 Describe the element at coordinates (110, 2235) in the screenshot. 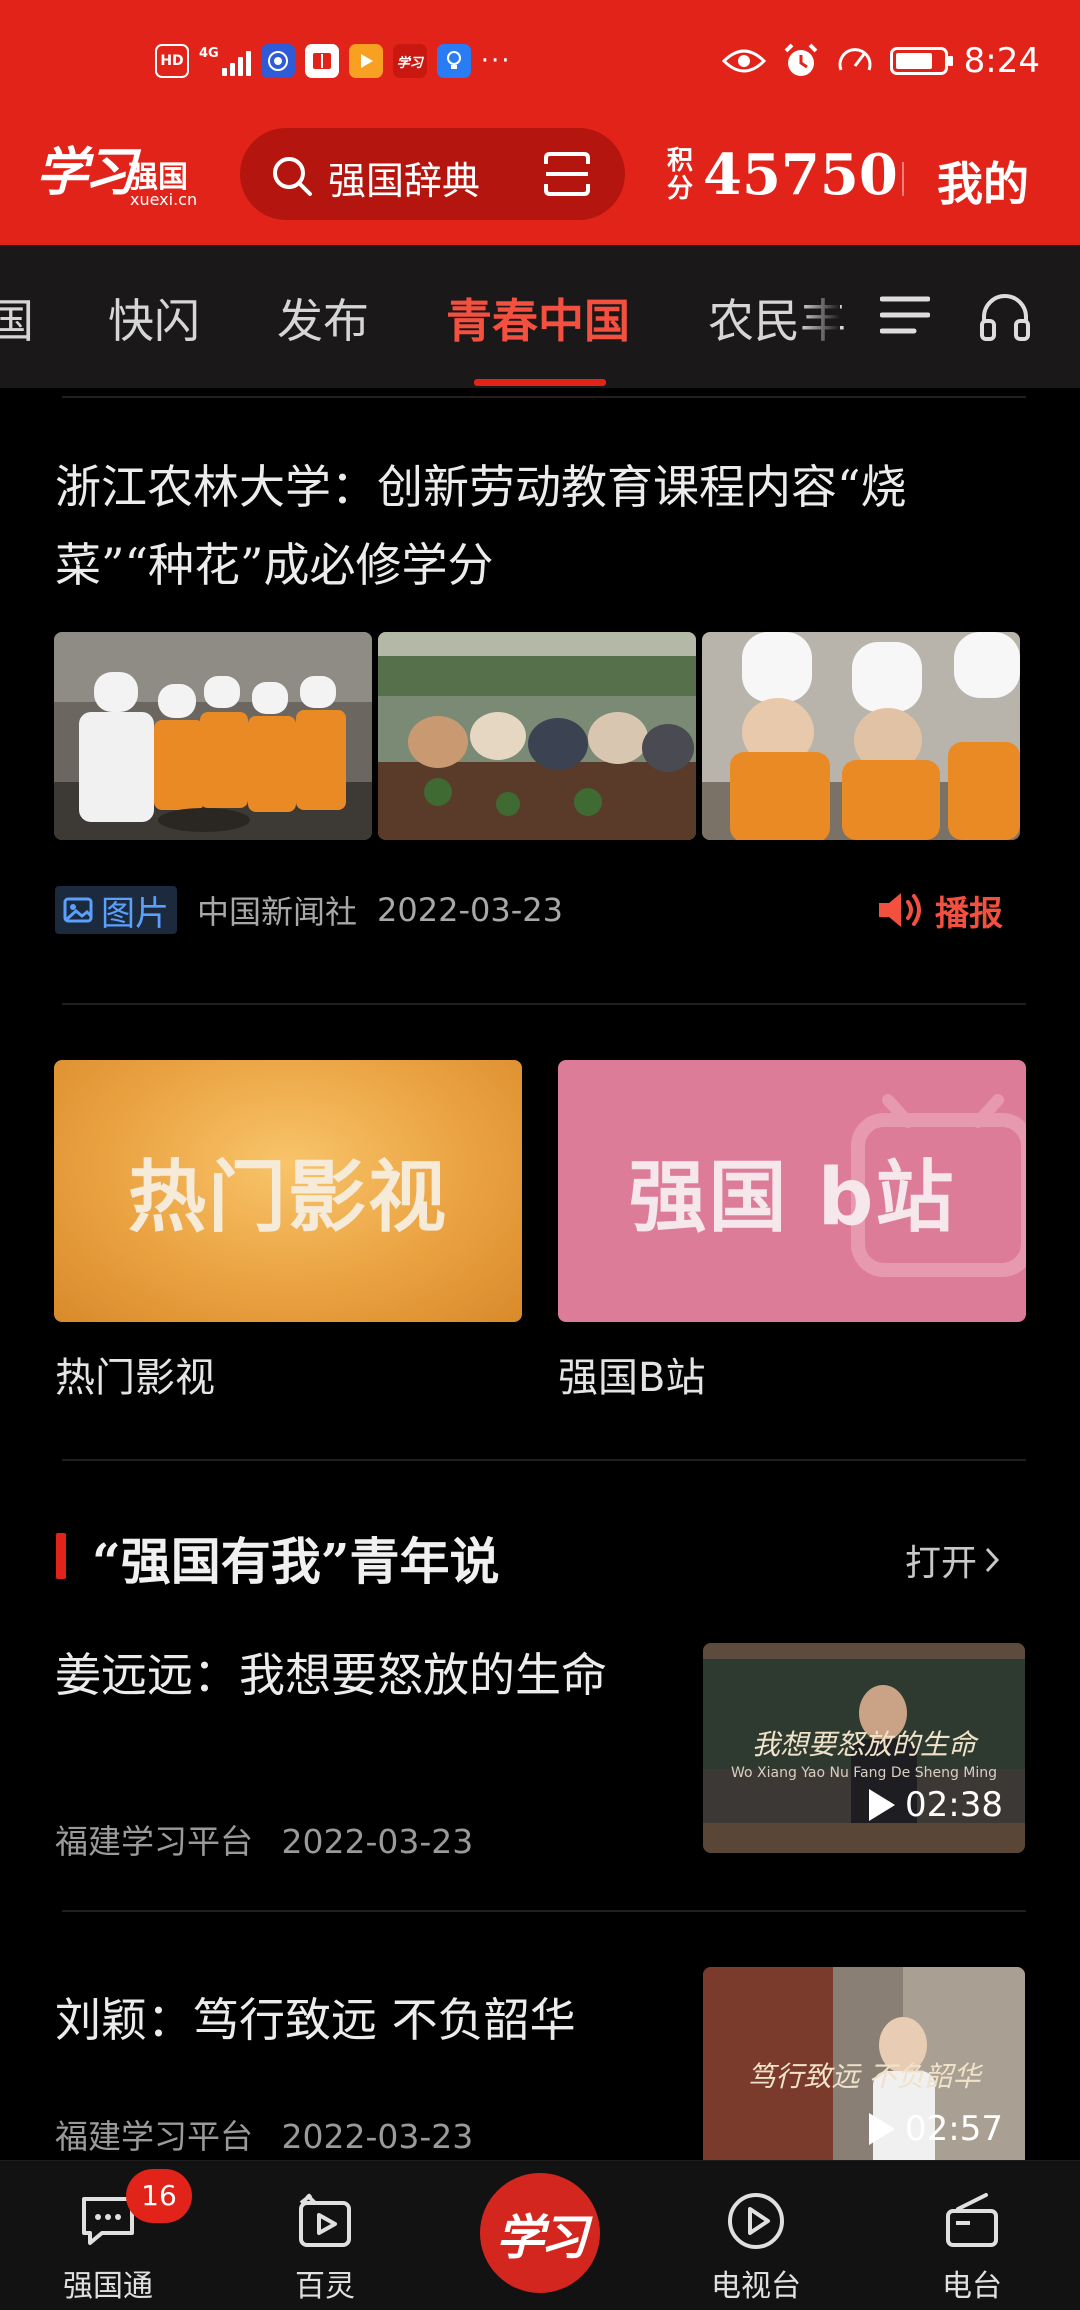

I see `nav-item-qiangguotong: 16 强国通` at that location.